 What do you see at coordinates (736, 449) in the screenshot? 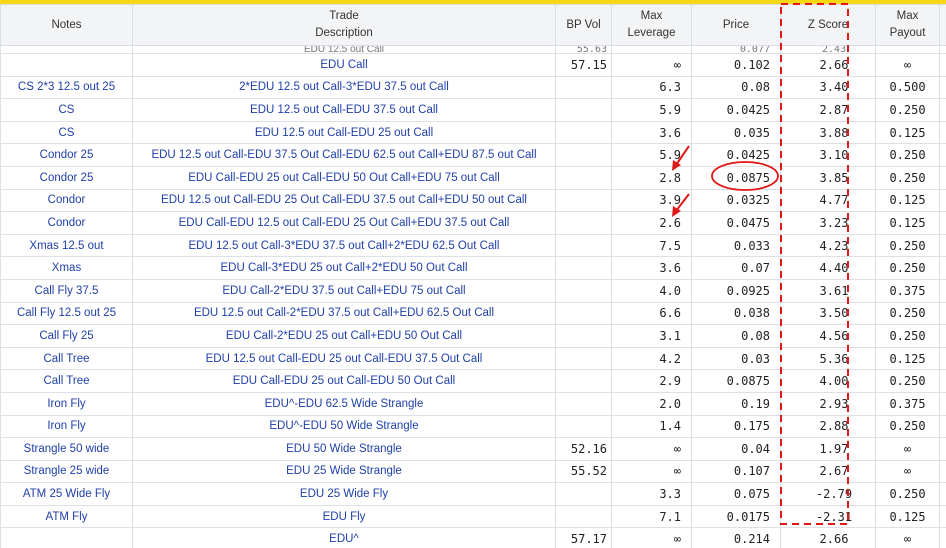
I see `cell-price: 0.04` at bounding box center [736, 449].